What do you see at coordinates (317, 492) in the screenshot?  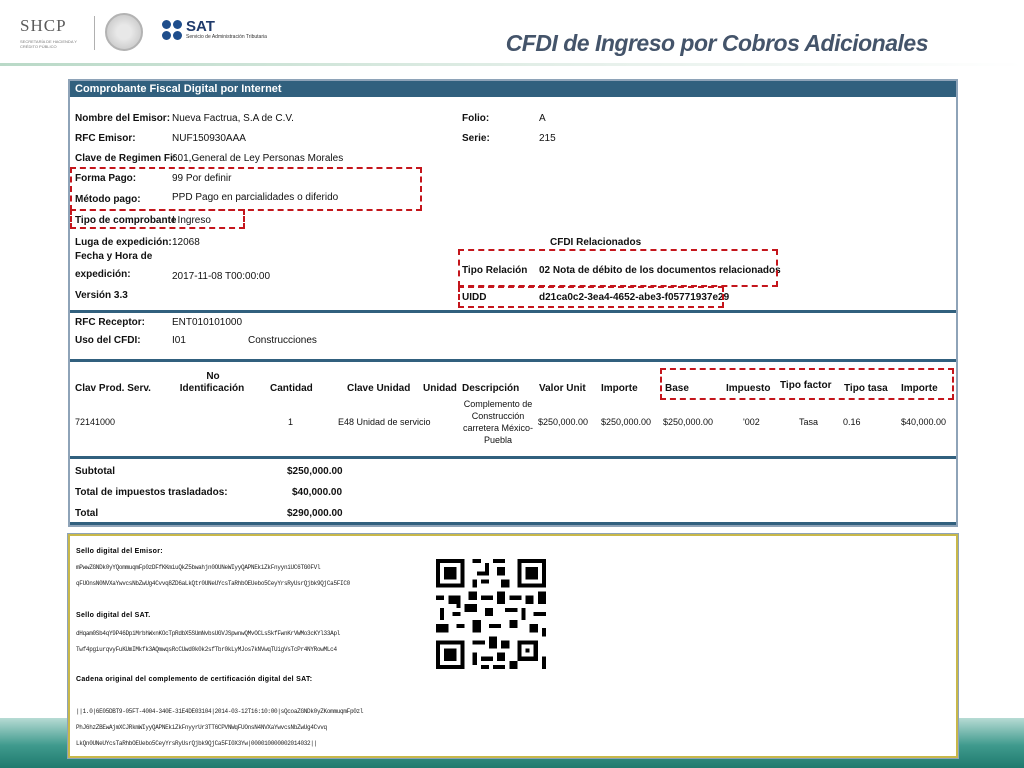 I see `impuestos-value: $40,000.00` at bounding box center [317, 492].